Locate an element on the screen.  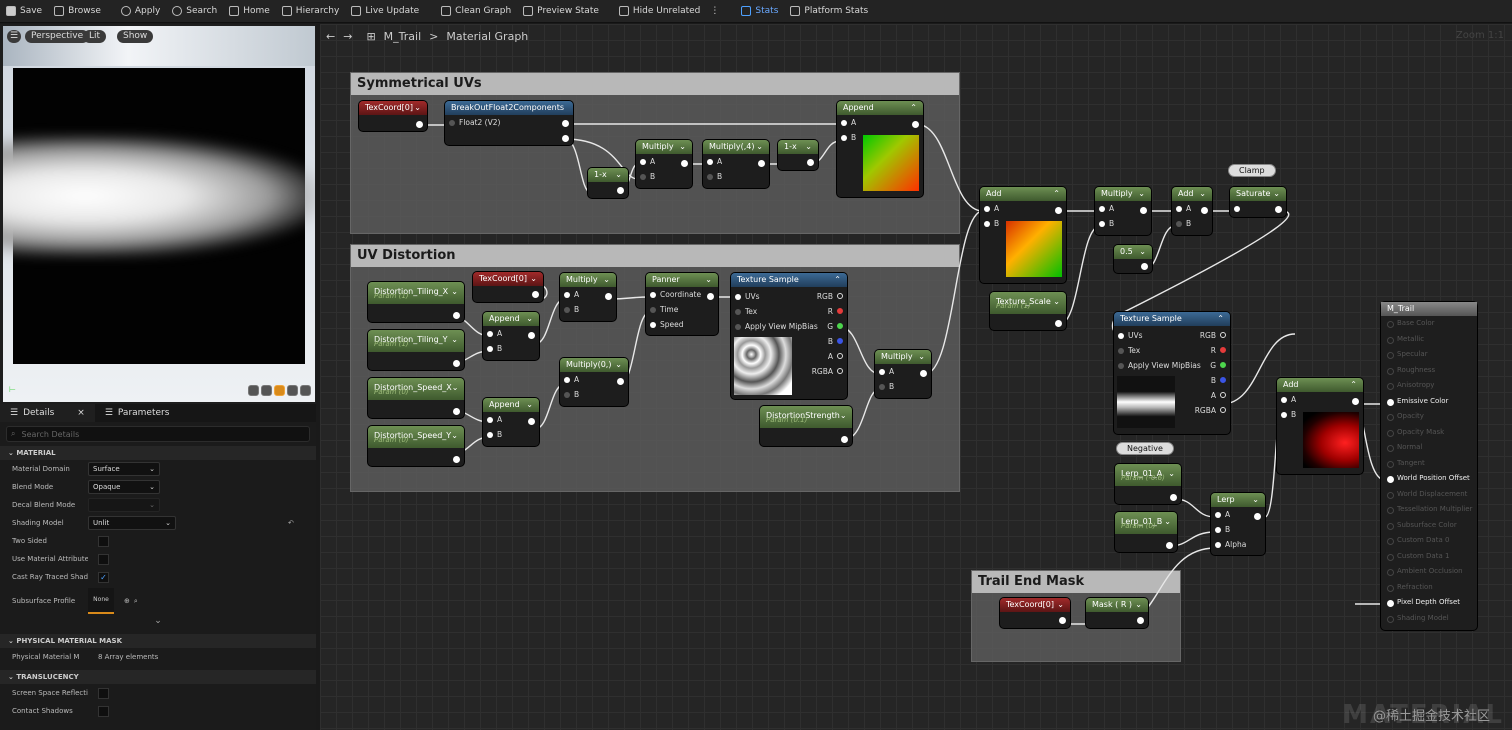
node-multiply-0: Multiply(0,) ⌄ A B is located at coordinates (594, 382).